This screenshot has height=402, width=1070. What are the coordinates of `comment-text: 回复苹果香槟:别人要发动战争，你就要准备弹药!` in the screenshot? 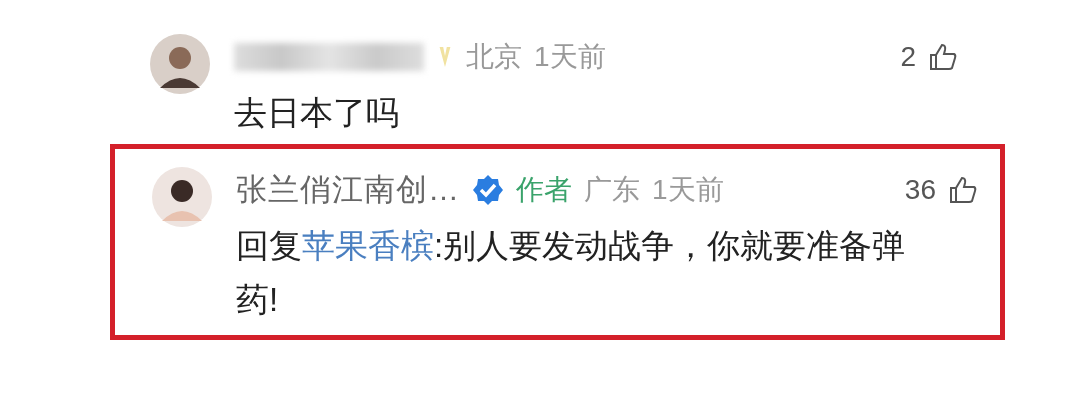 It's located at (571, 273).